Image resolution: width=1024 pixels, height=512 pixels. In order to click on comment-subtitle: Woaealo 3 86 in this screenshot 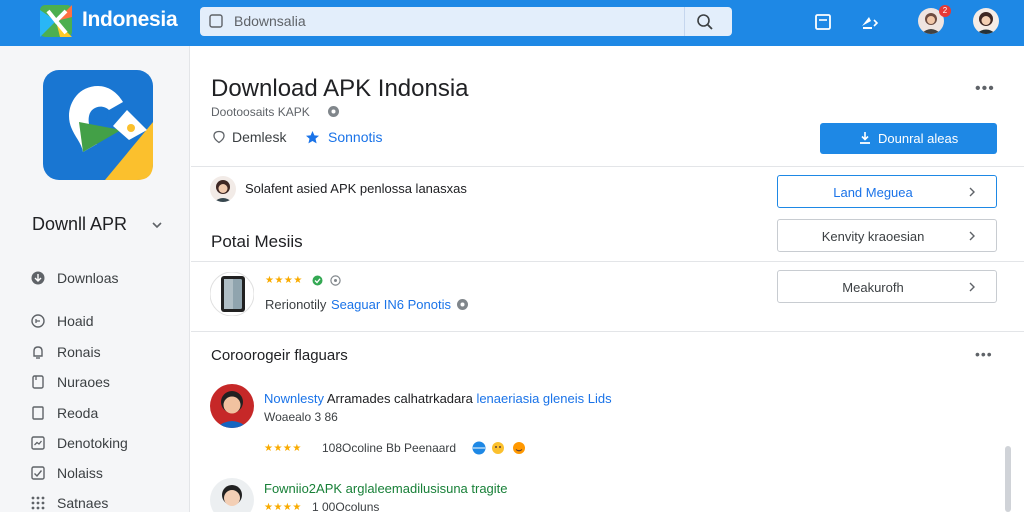, I will do `click(301, 417)`.